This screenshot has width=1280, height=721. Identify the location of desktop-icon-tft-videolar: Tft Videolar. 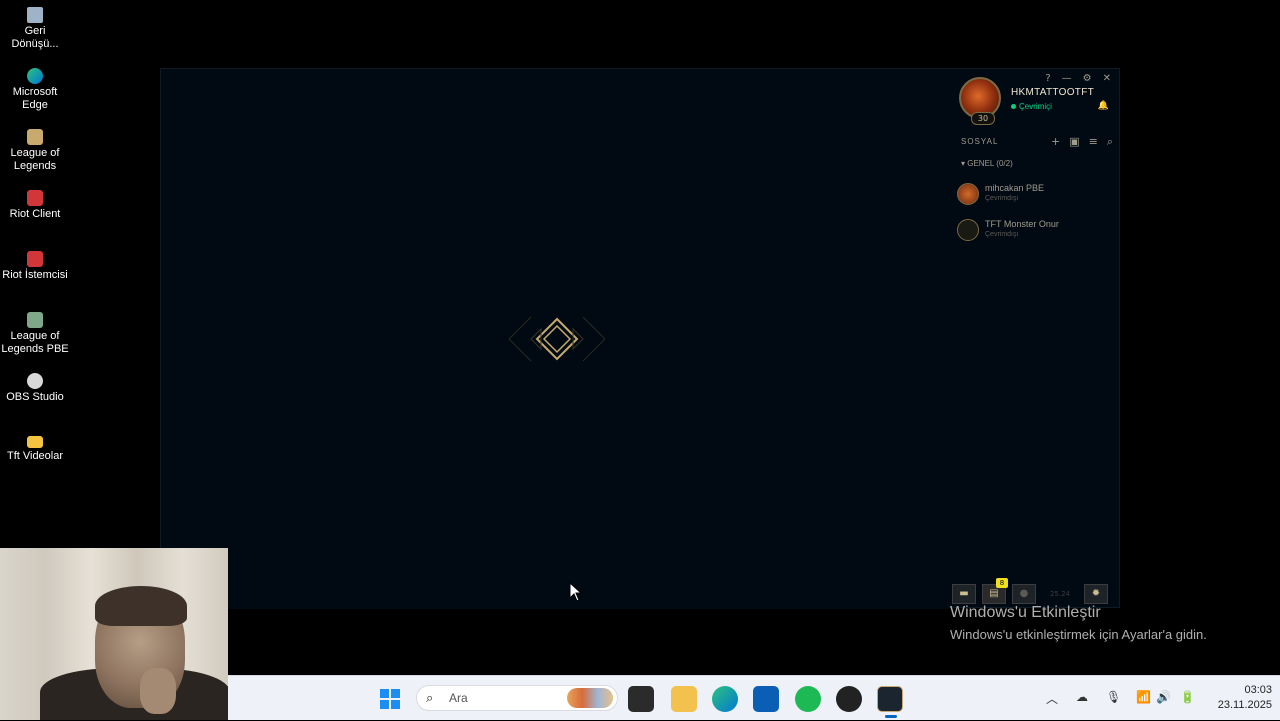
(35, 448).